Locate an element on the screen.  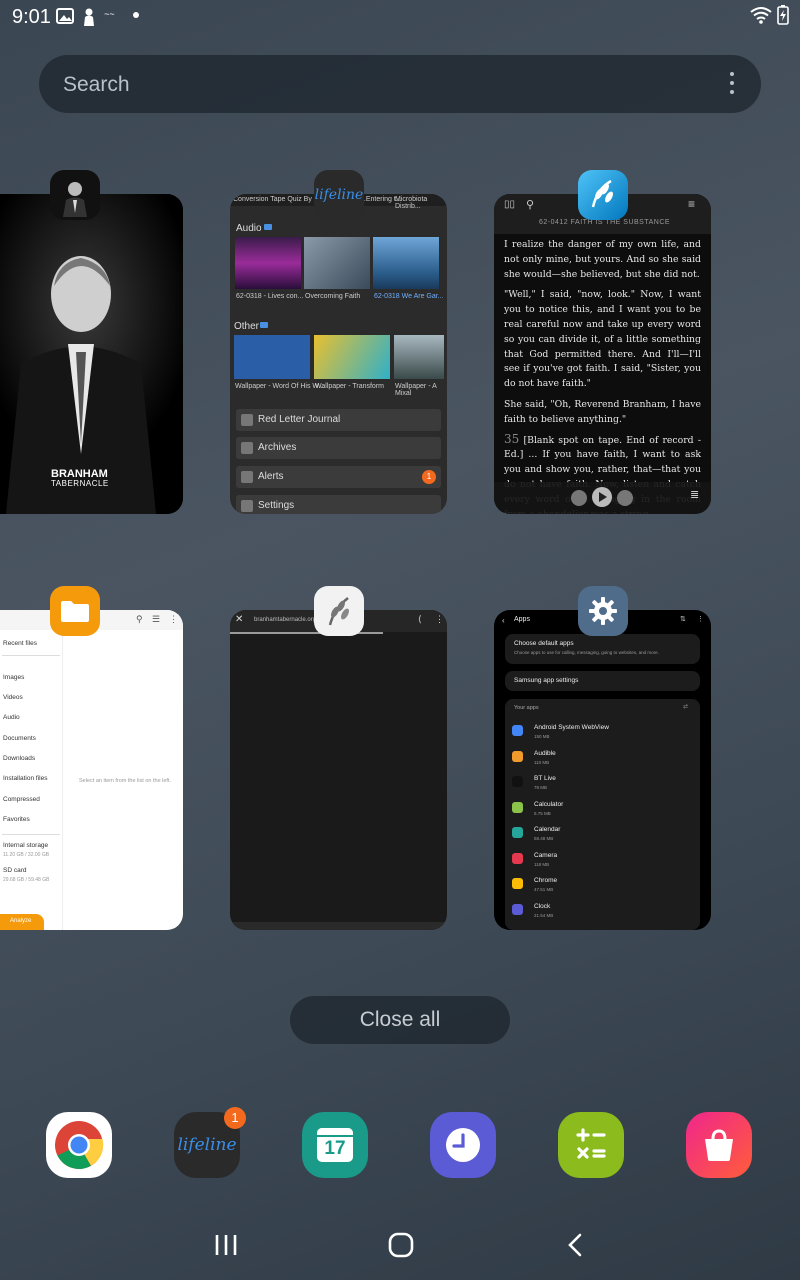
settings-app-row: Camera 118 MB is located at coordinates (602, 861).